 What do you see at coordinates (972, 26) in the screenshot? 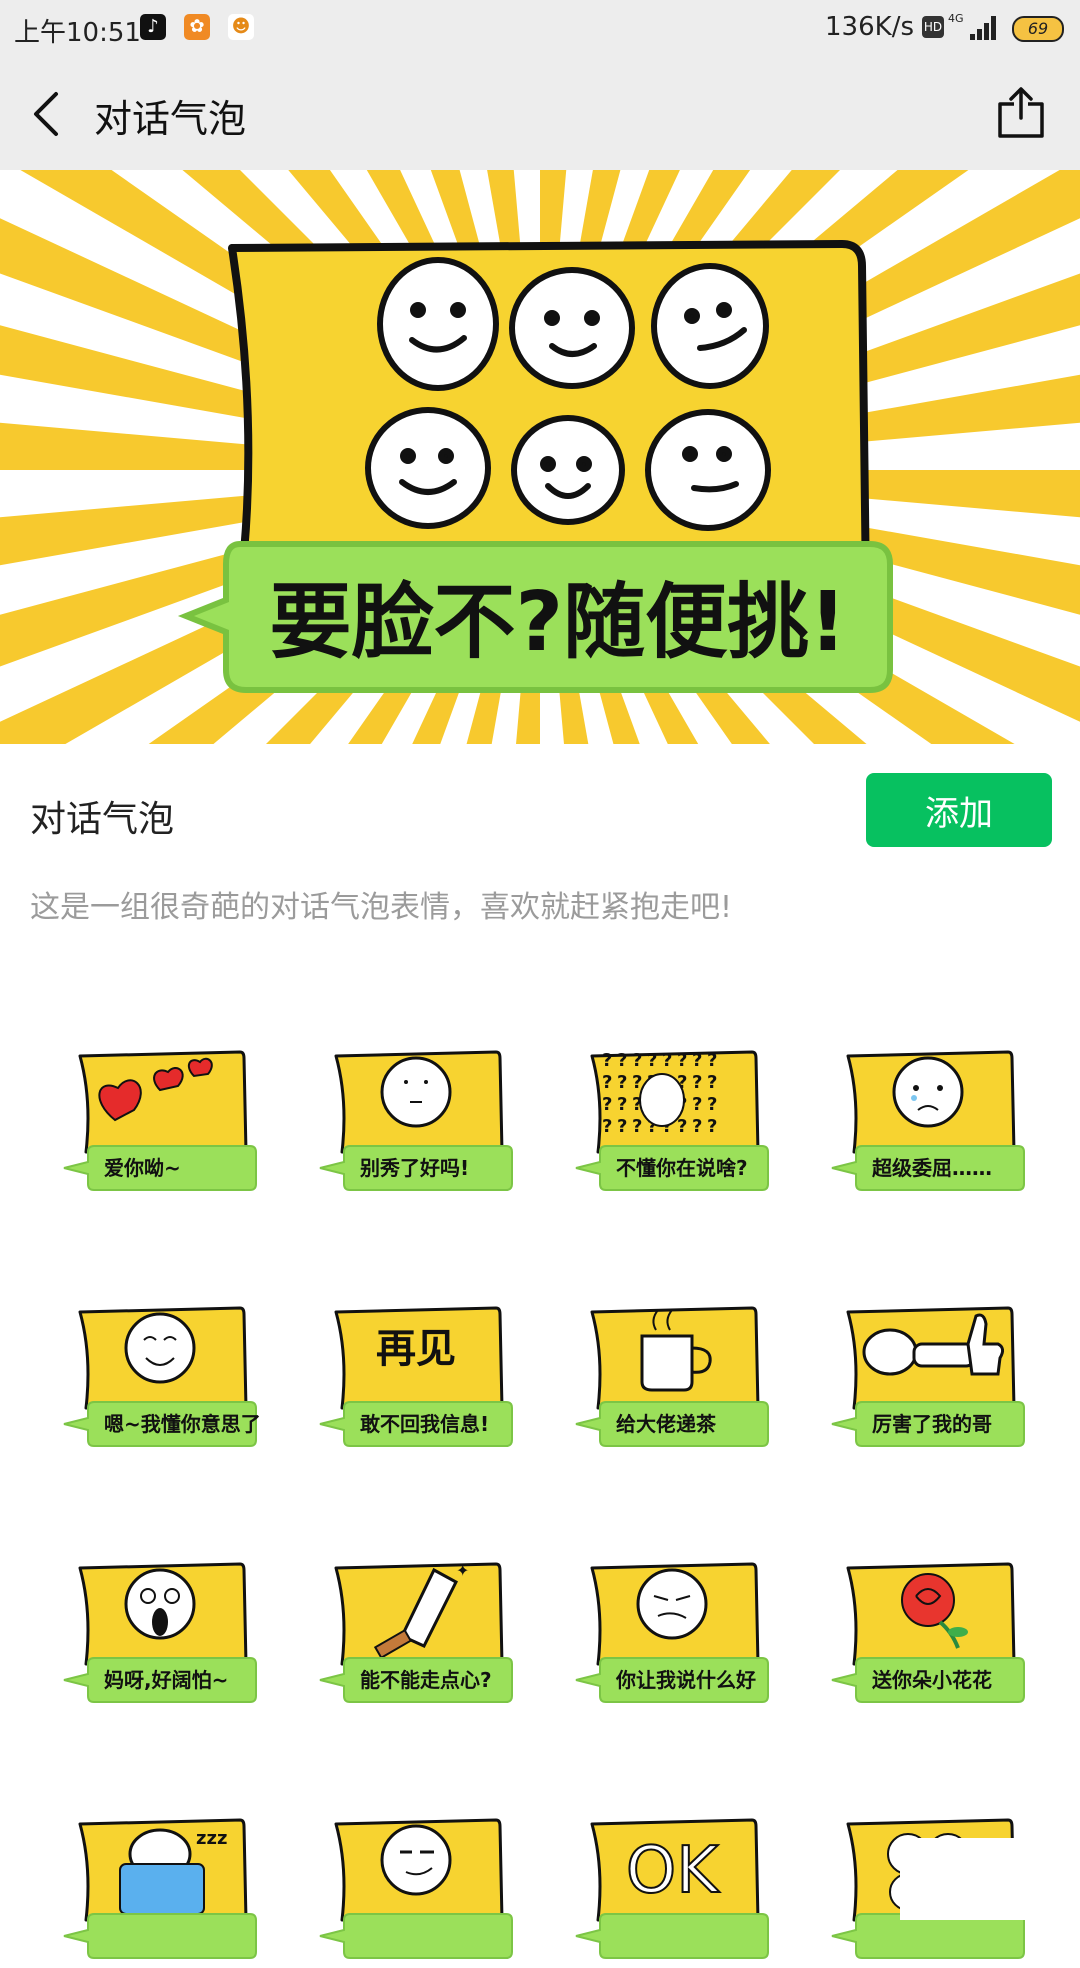
I see `signal-icon: 4G` at bounding box center [972, 26].